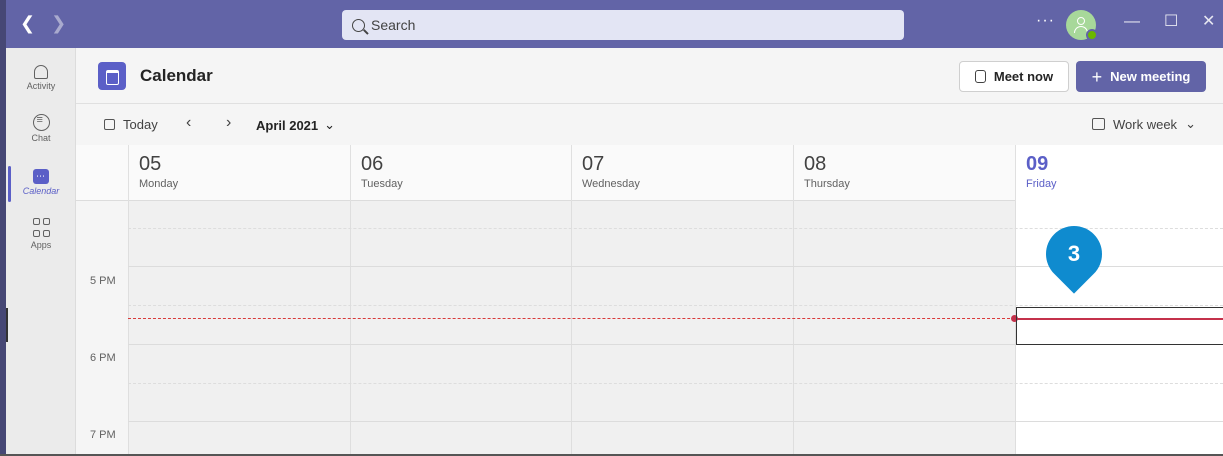 This screenshot has width=1223, height=456. Describe the element at coordinates (239, 173) in the screenshot. I see `day-header-monday: 05 Monday` at that location.